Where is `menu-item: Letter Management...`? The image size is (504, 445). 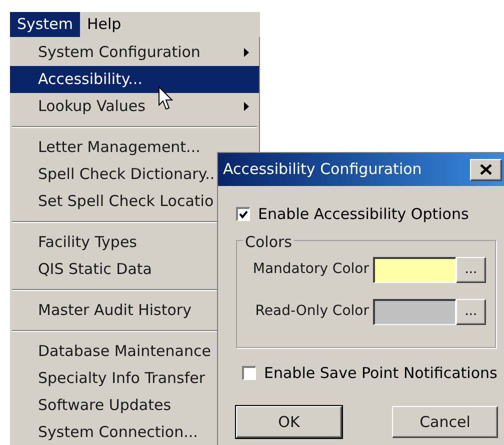
menu-item: Letter Management... is located at coordinates (134, 147).